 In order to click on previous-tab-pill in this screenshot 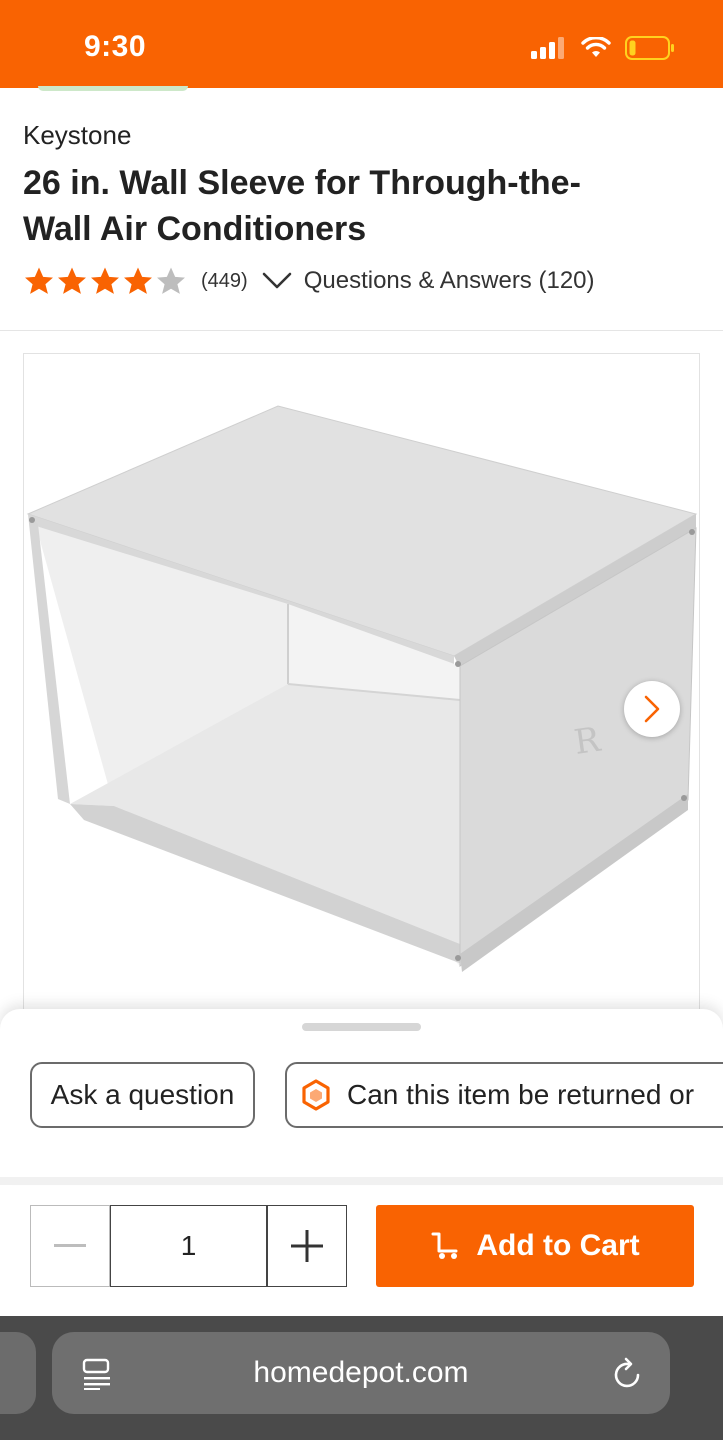, I will do `click(18, 1373)`.